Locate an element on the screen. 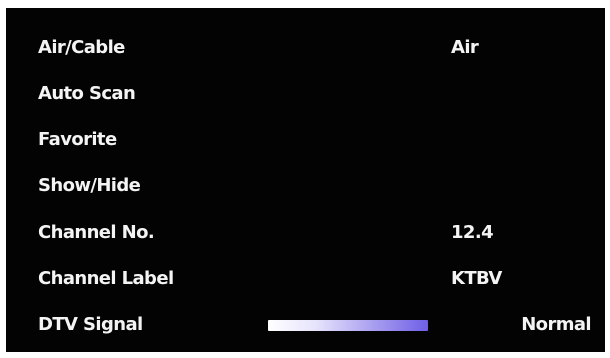 Image resolution: width=610 pixels, height=358 pixels. menu-item-air-cable: Air/Cable Air is located at coordinates (305, 48).